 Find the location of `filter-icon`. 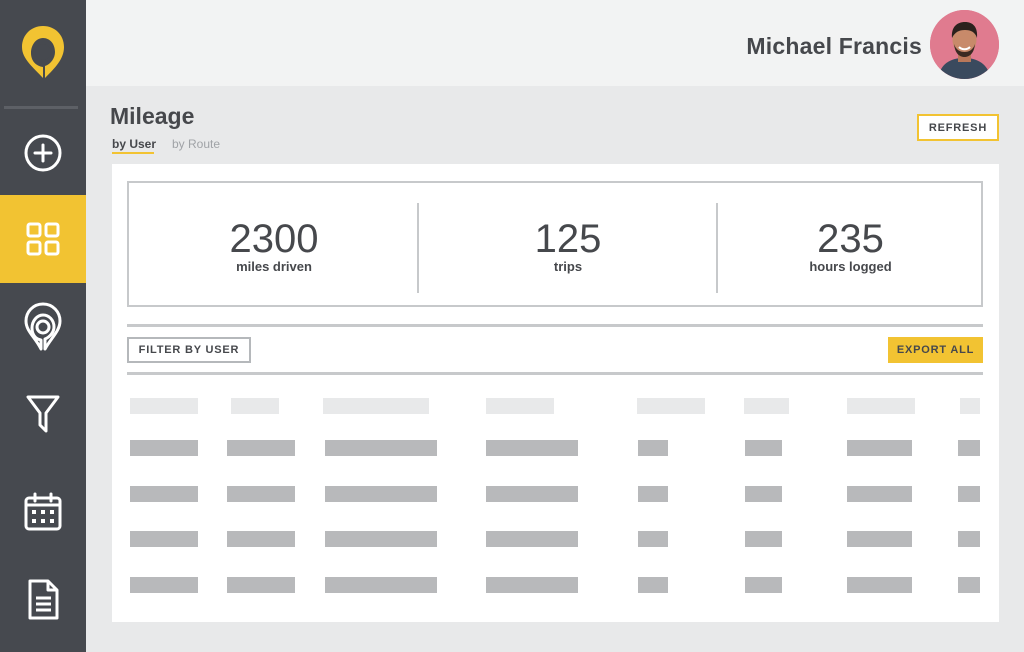

filter-icon is located at coordinates (43, 414).